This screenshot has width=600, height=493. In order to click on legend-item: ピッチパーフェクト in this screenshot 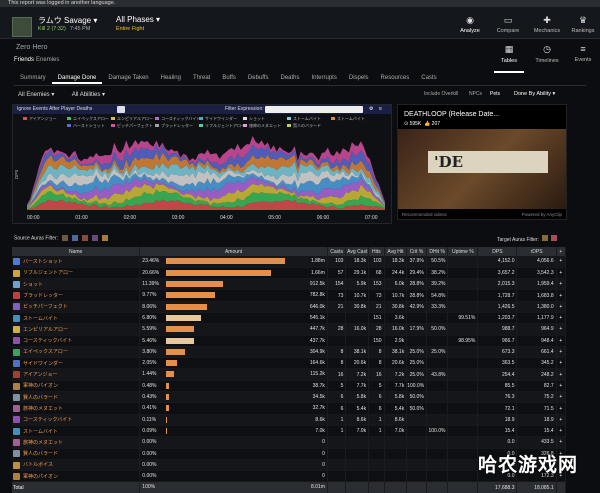, I will do `click(132, 126)`.